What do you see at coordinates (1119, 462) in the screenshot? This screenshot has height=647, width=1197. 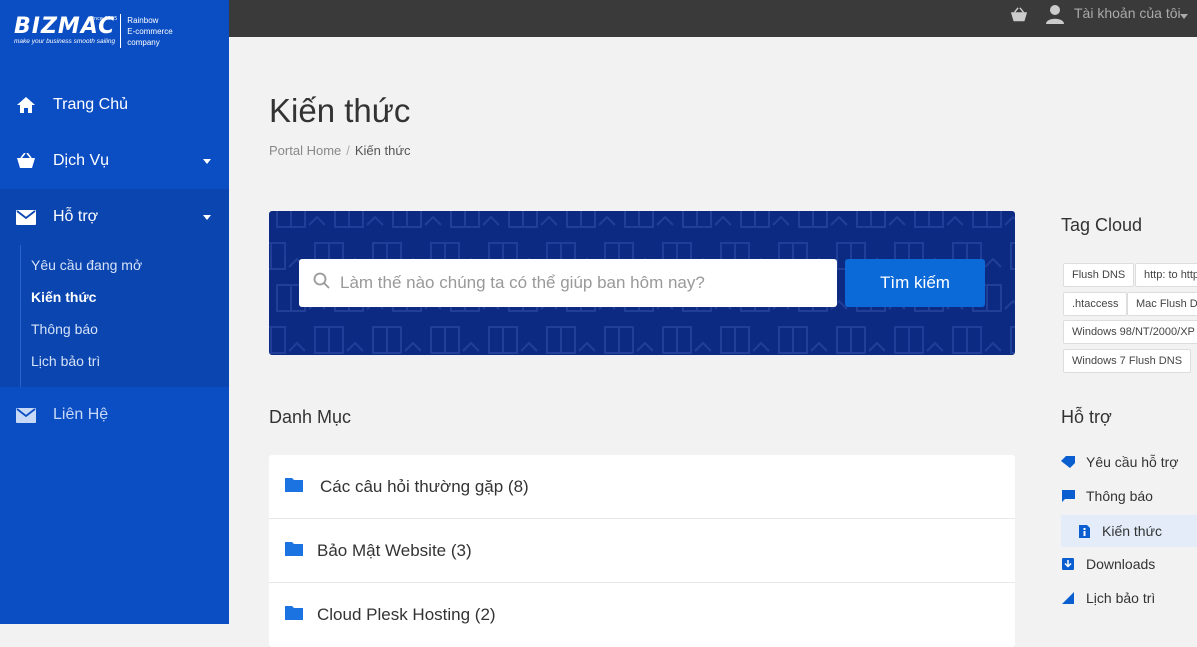 I see `support-link-tickets: Yêu cầu hỗ trợ` at bounding box center [1119, 462].